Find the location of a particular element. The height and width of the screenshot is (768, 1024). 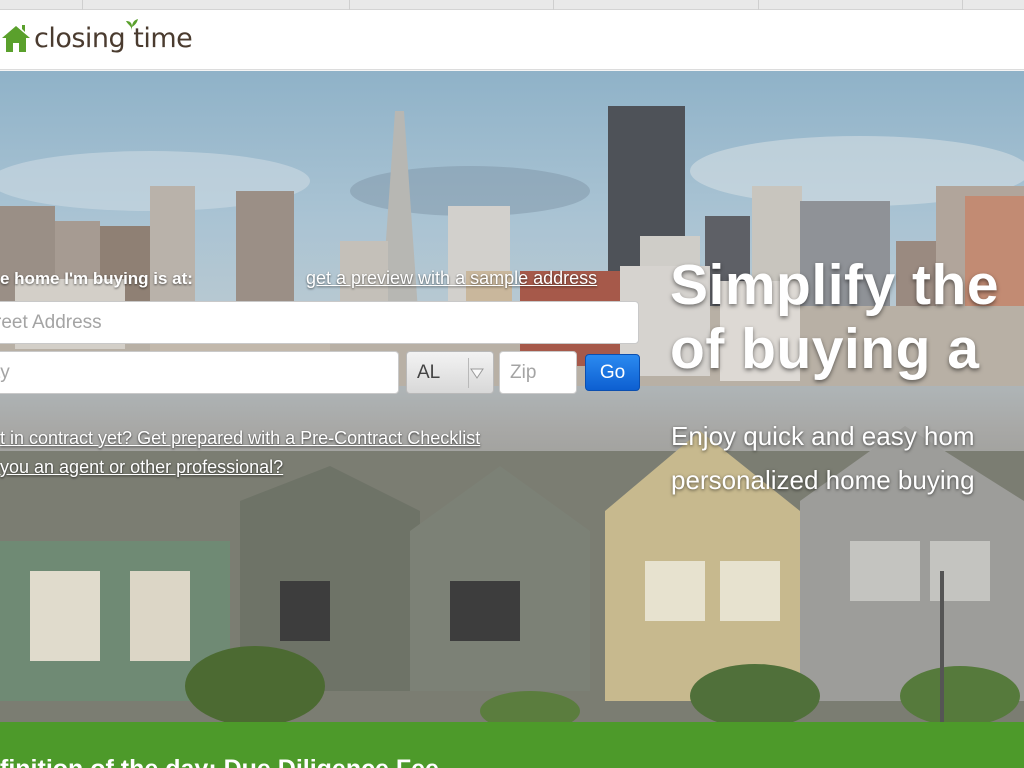

hero-headline: Simplify the of buying a is located at coordinates (834, 317).